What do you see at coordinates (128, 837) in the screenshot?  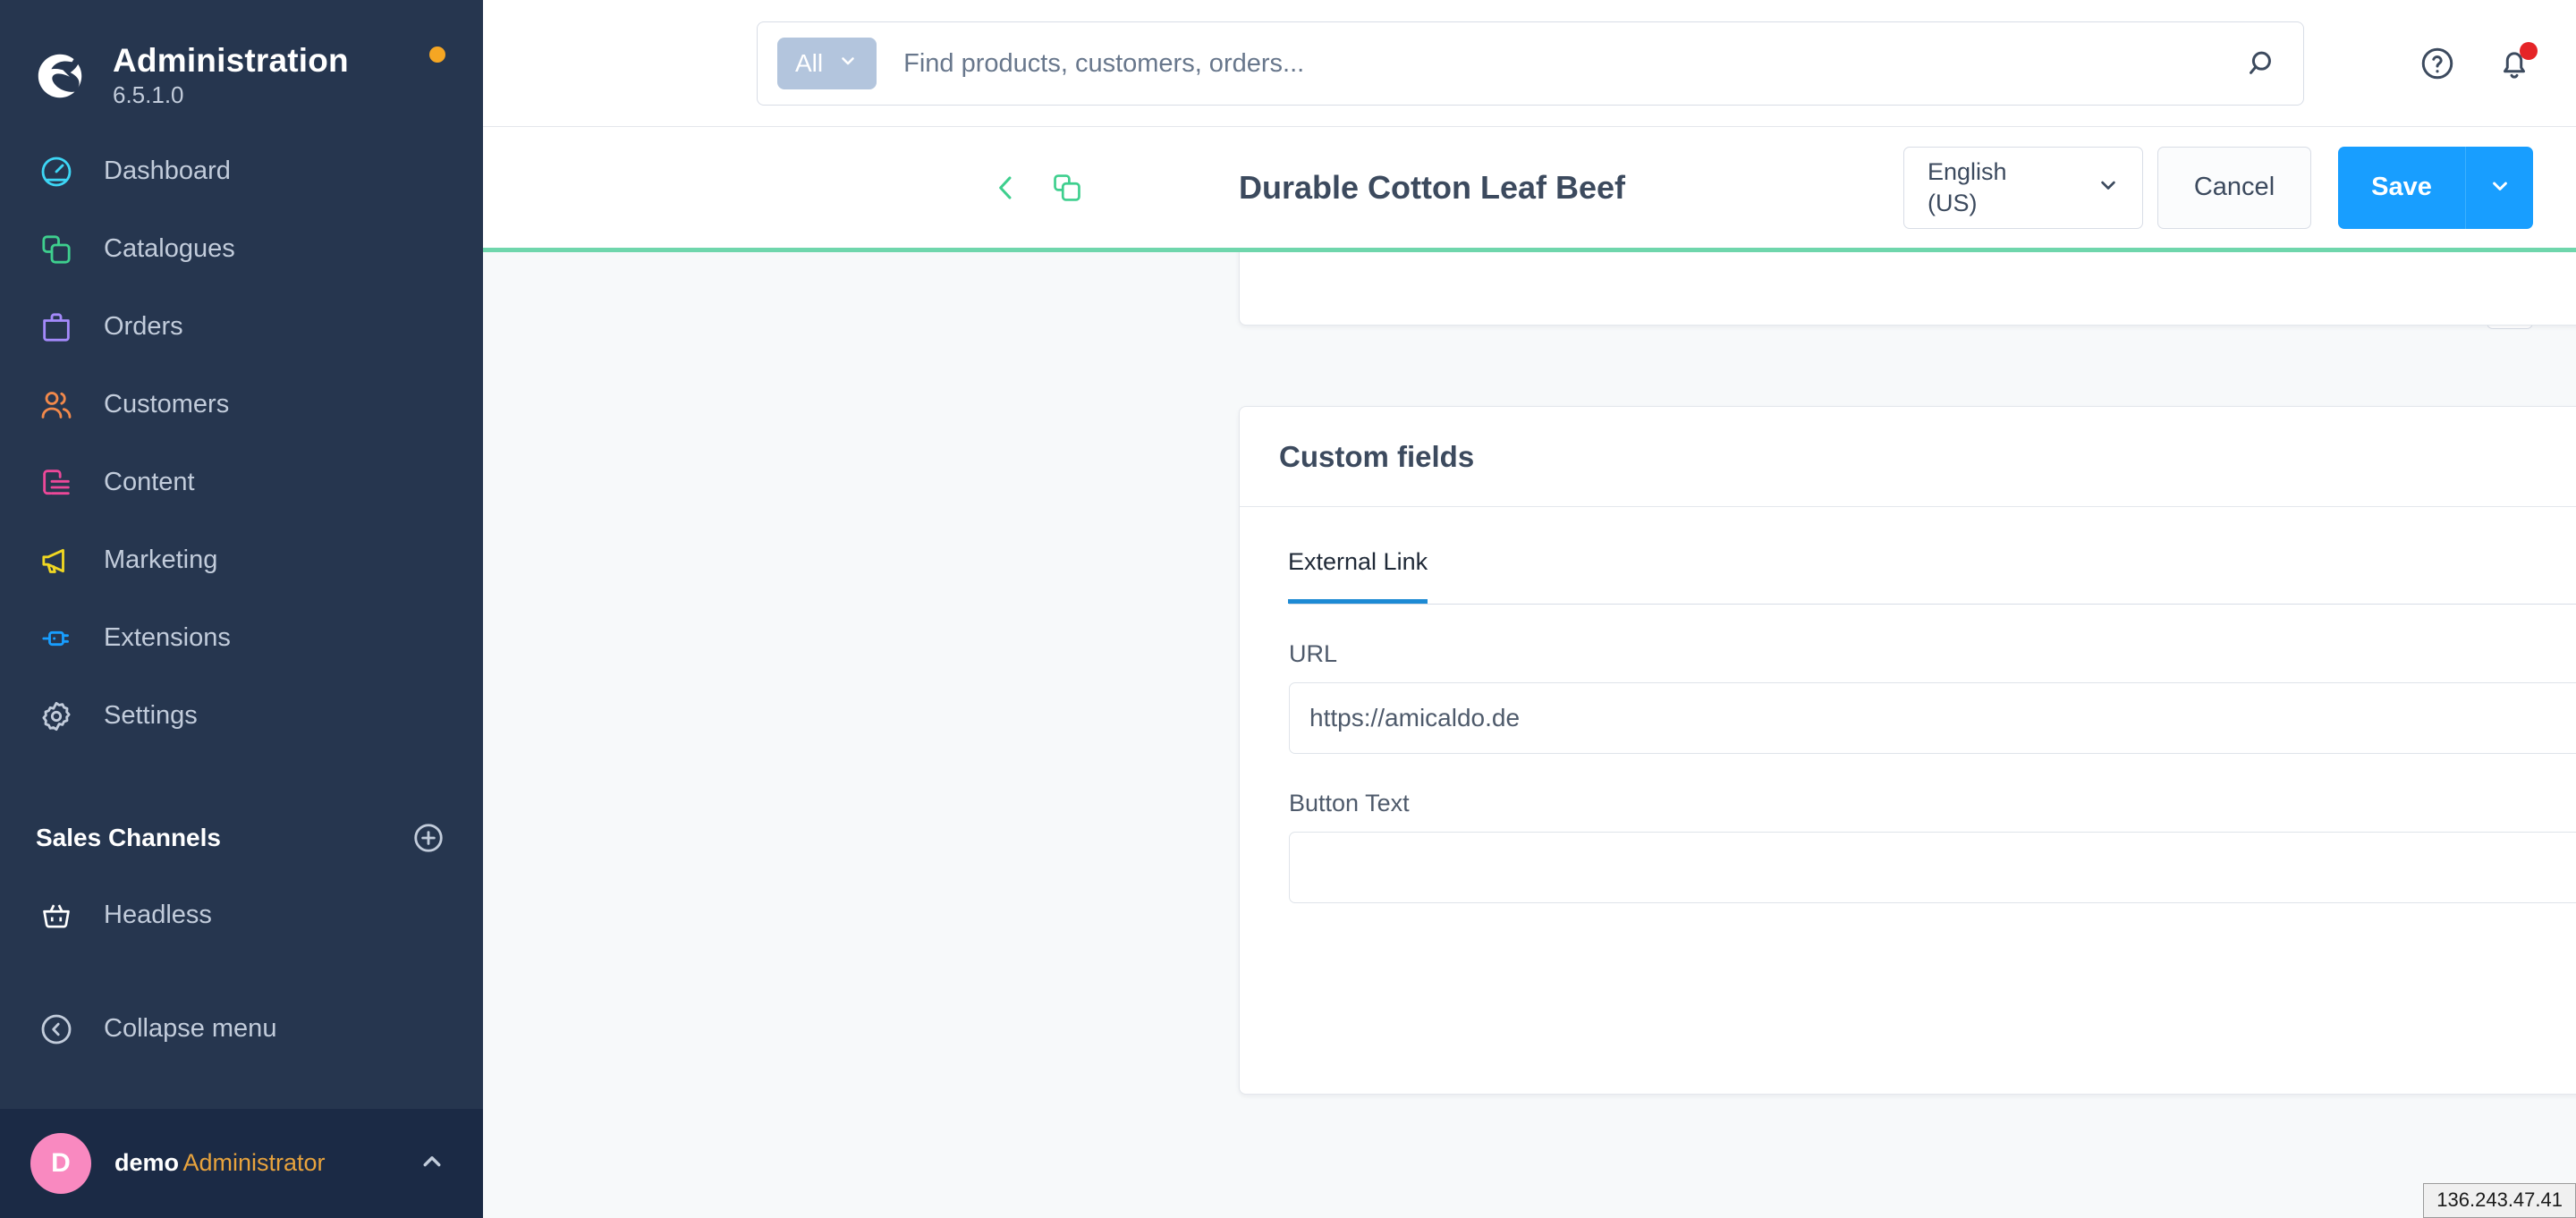 I see `sales-channels-title: Sales Channels` at bounding box center [128, 837].